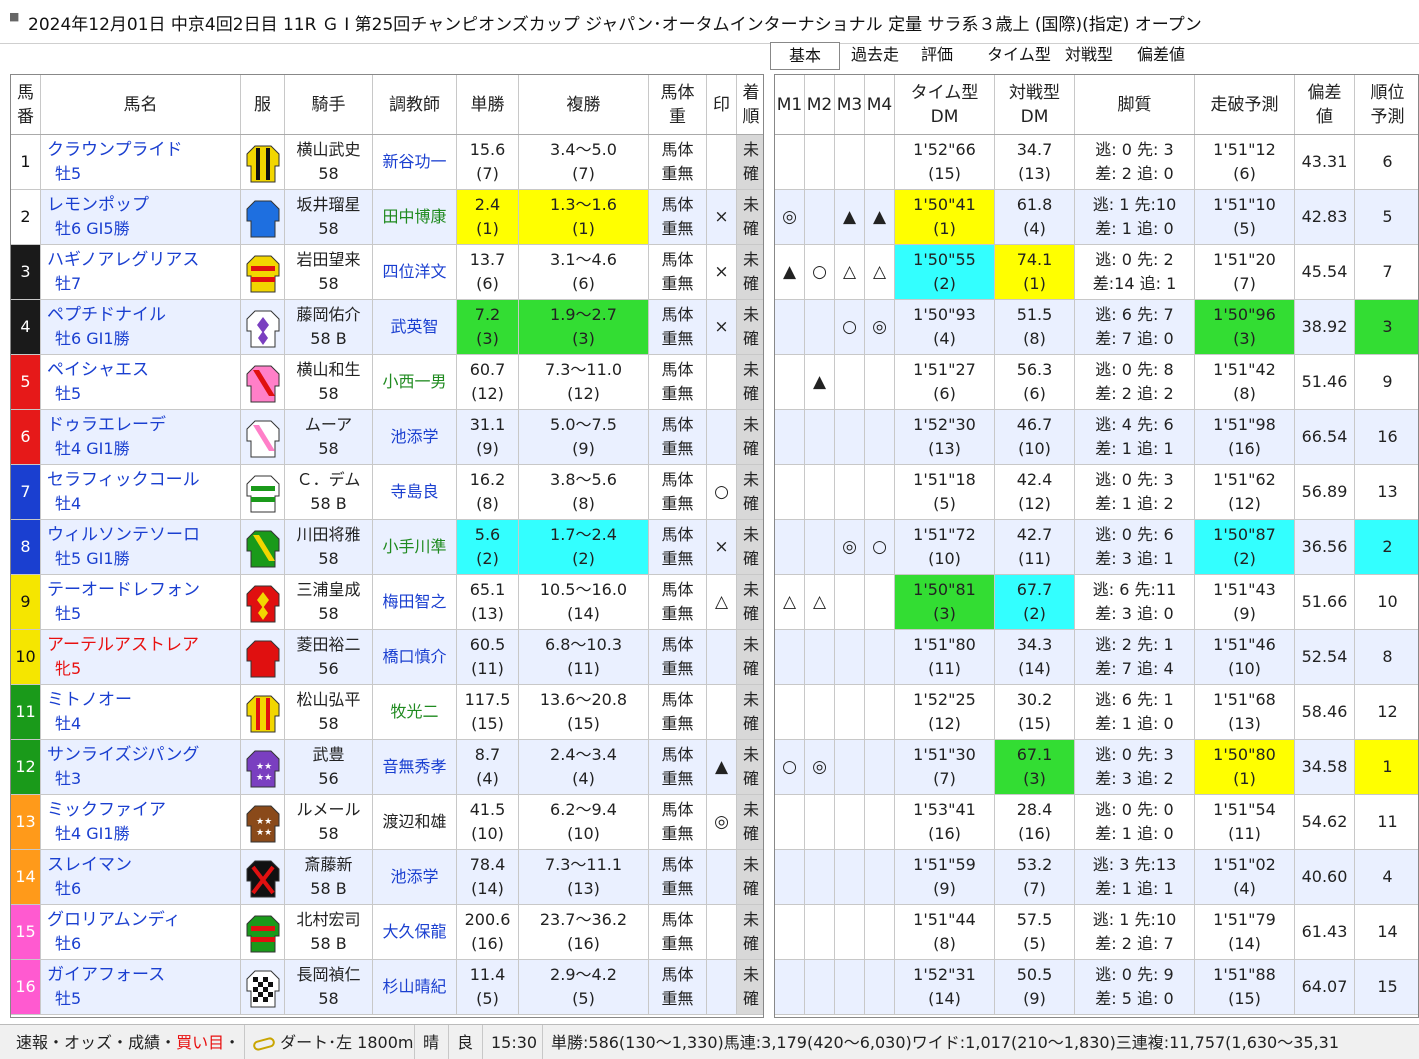 This screenshot has height=1059, width=1419. Describe the element at coordinates (880, 217) in the screenshot. I see `mark-m4: ▲` at that location.